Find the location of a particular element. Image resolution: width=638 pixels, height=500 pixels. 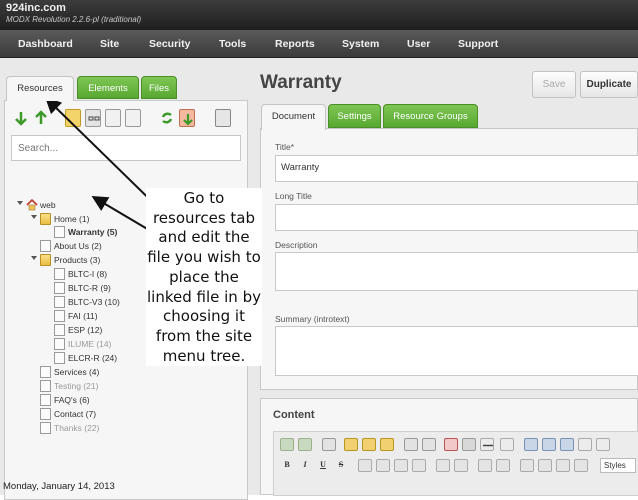

redo-icon is located at coordinates (305, 444).